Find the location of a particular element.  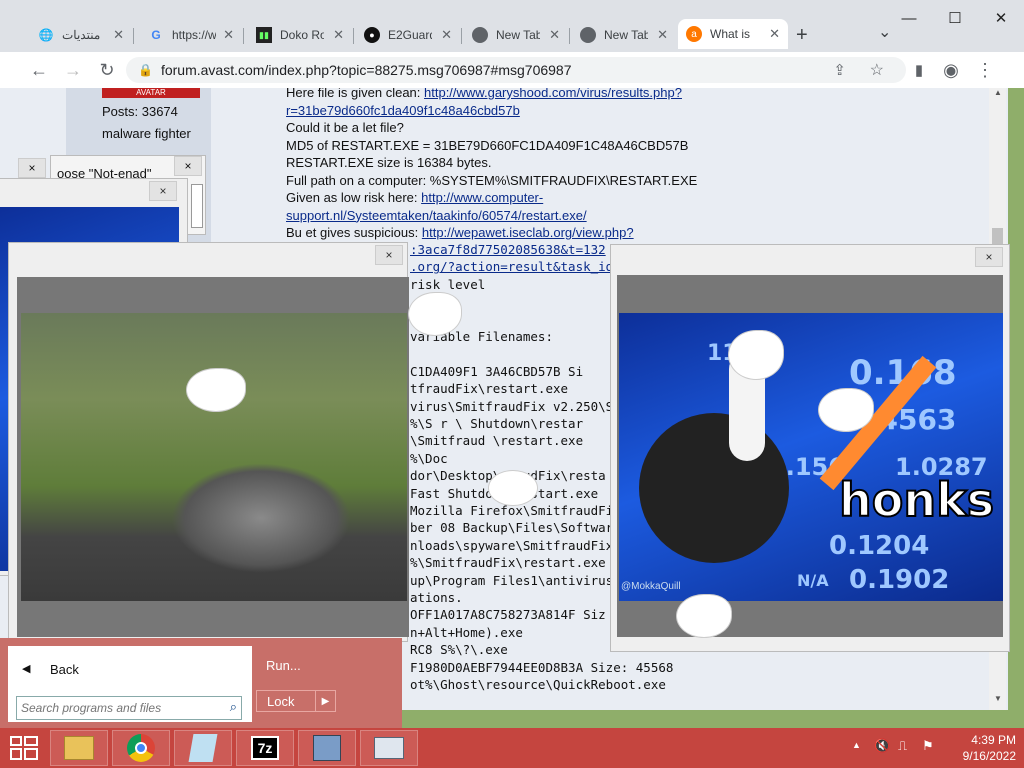

maximize-icon: ☐ is located at coordinates (955, 18).